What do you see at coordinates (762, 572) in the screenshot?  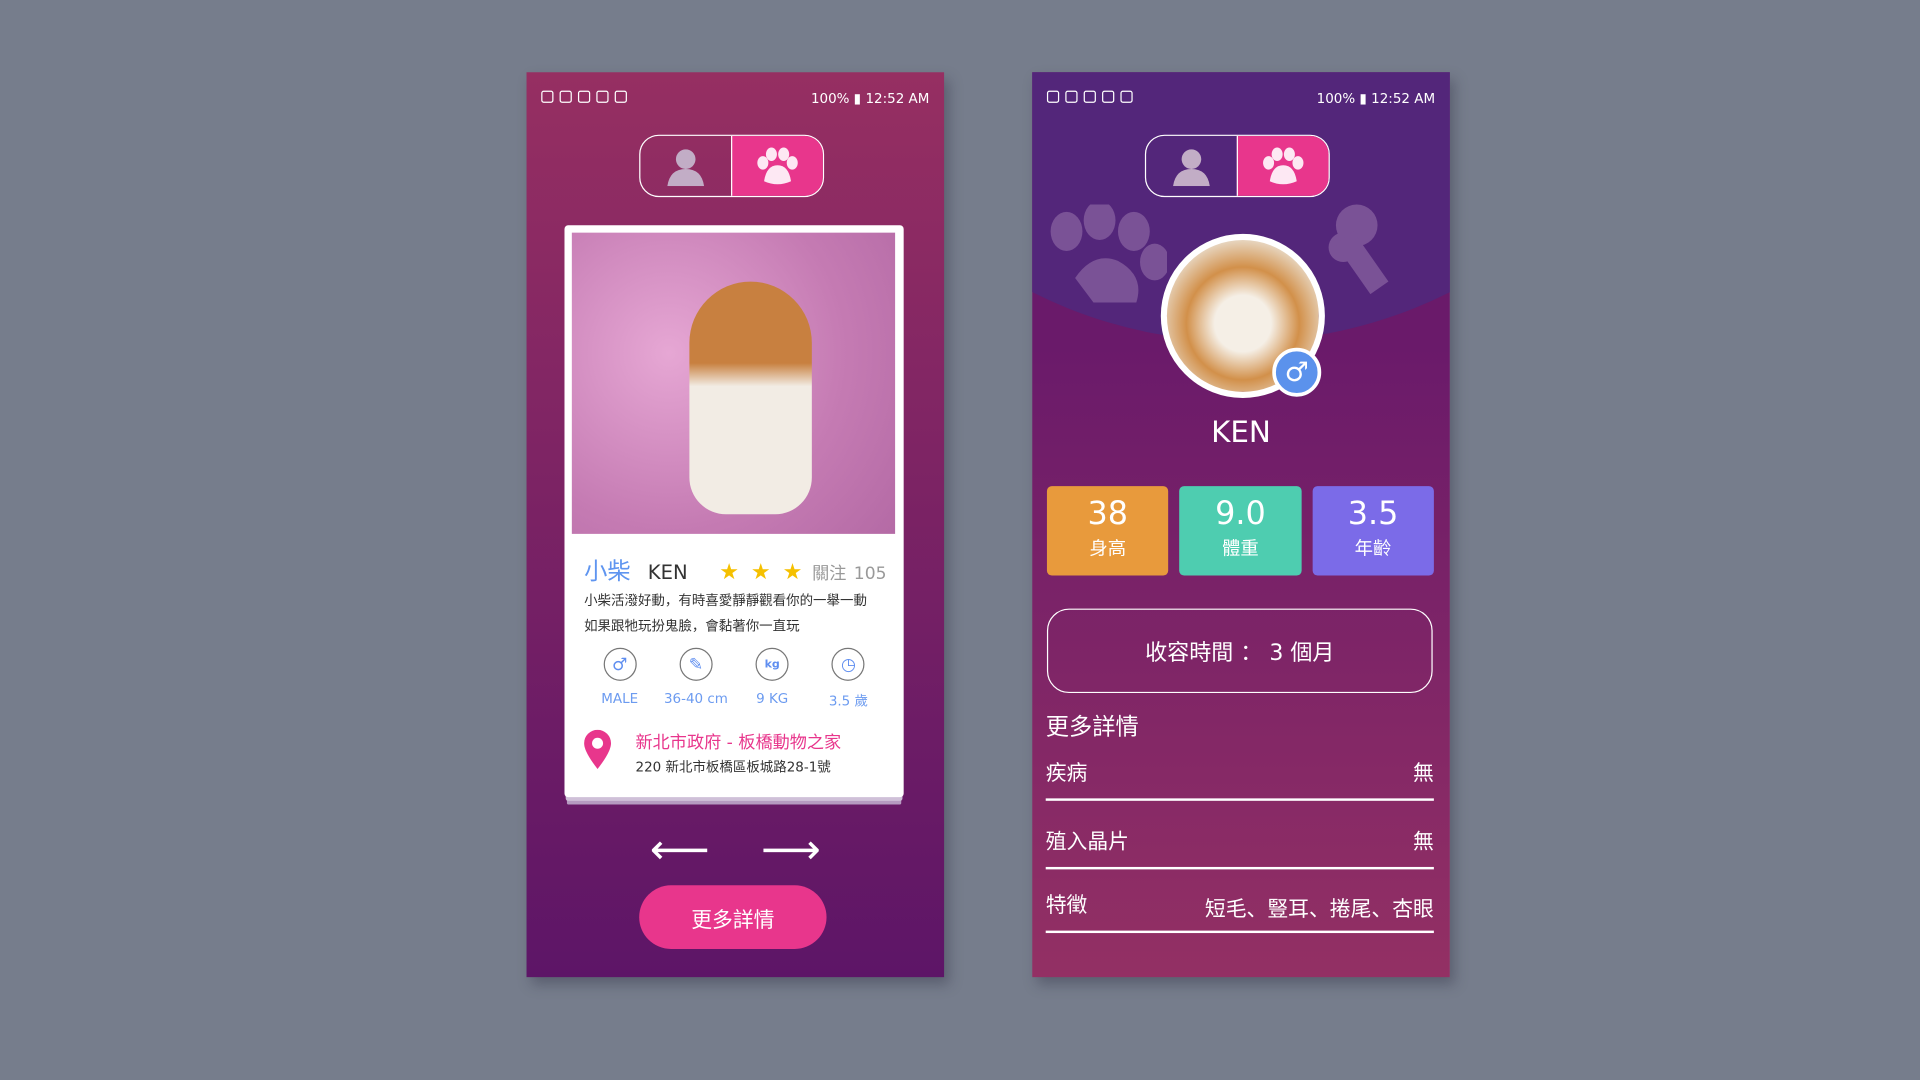 I see `star-rating-icon: ★ ★ ★` at bounding box center [762, 572].